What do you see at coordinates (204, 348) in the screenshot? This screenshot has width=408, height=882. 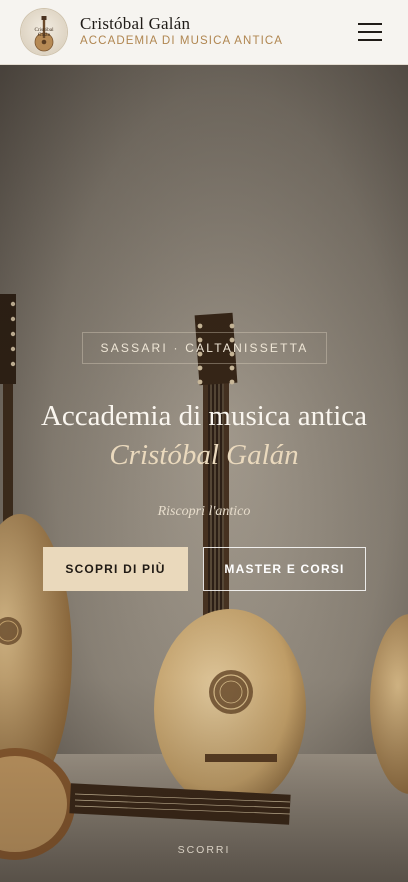 I see `location-badge: SASSARI · CALTANISSETTA` at bounding box center [204, 348].